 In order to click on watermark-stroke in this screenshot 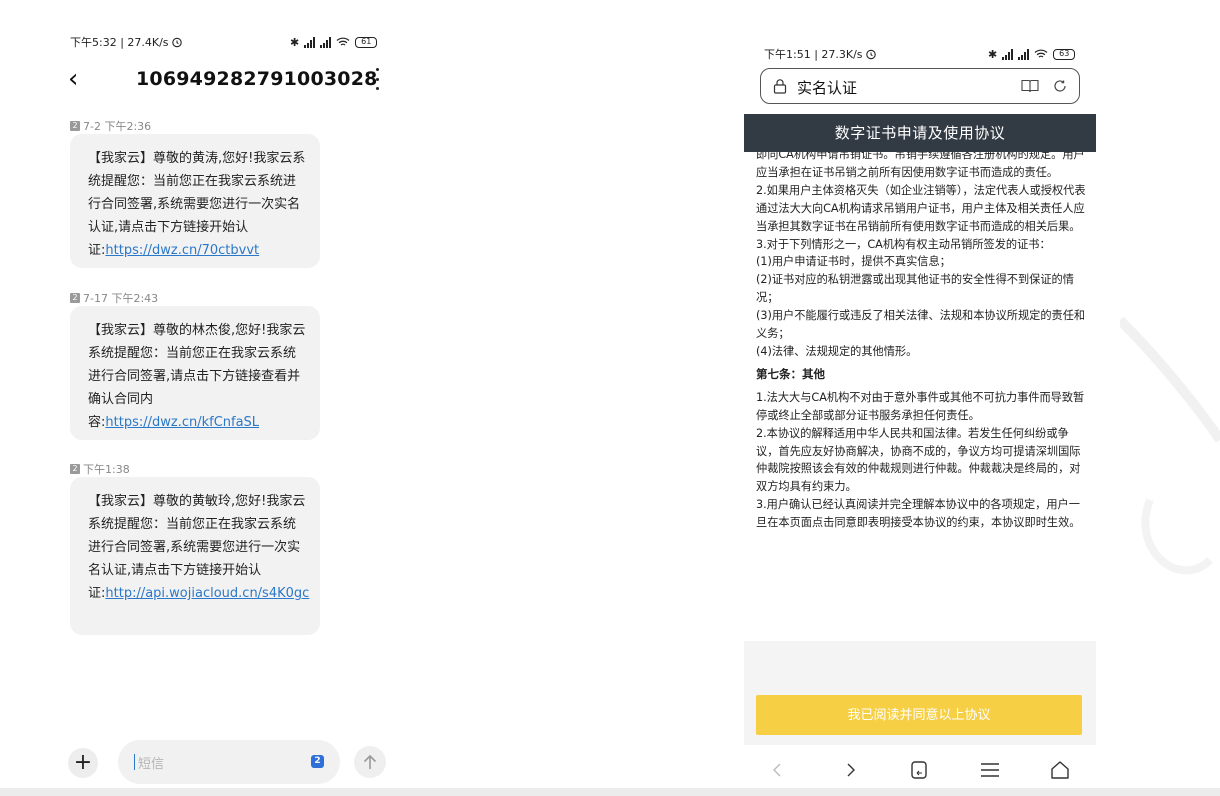, I will do `click(1170, 445)`.